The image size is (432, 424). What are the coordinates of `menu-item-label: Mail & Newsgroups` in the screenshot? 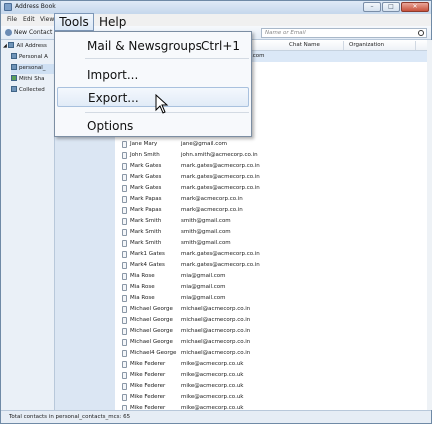 It's located at (144, 46).